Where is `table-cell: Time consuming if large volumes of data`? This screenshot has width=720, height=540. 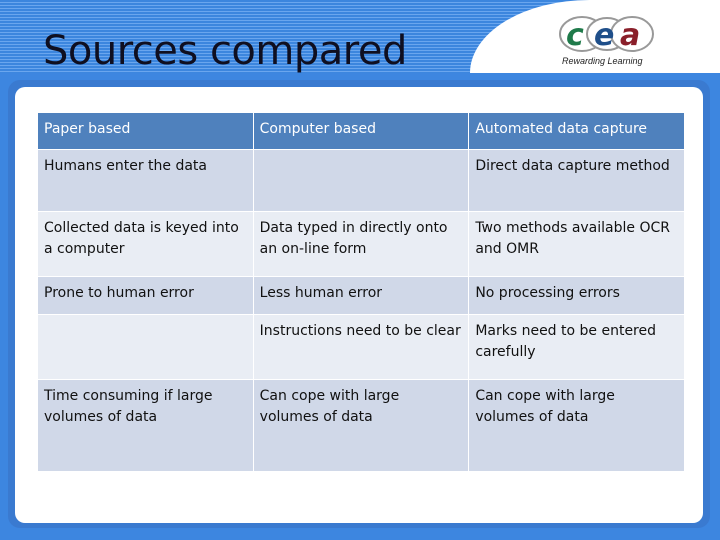 table-cell: Time consuming if large volumes of data is located at coordinates (145, 425).